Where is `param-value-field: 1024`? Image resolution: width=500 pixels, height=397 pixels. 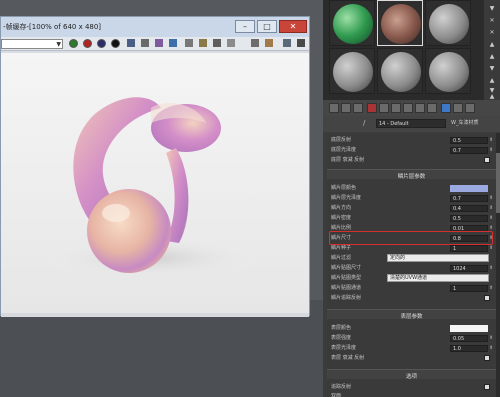
param-value-field: 1024 is located at coordinates (469, 268).